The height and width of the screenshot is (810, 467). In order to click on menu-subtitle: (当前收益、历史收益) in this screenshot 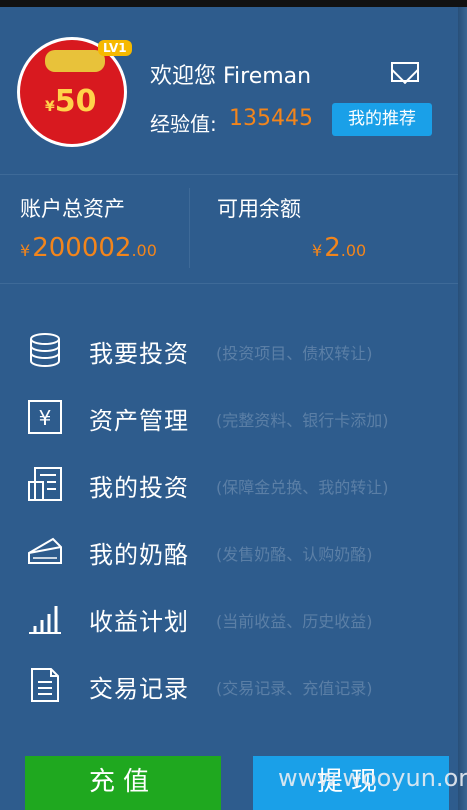, I will do `click(294, 621)`.